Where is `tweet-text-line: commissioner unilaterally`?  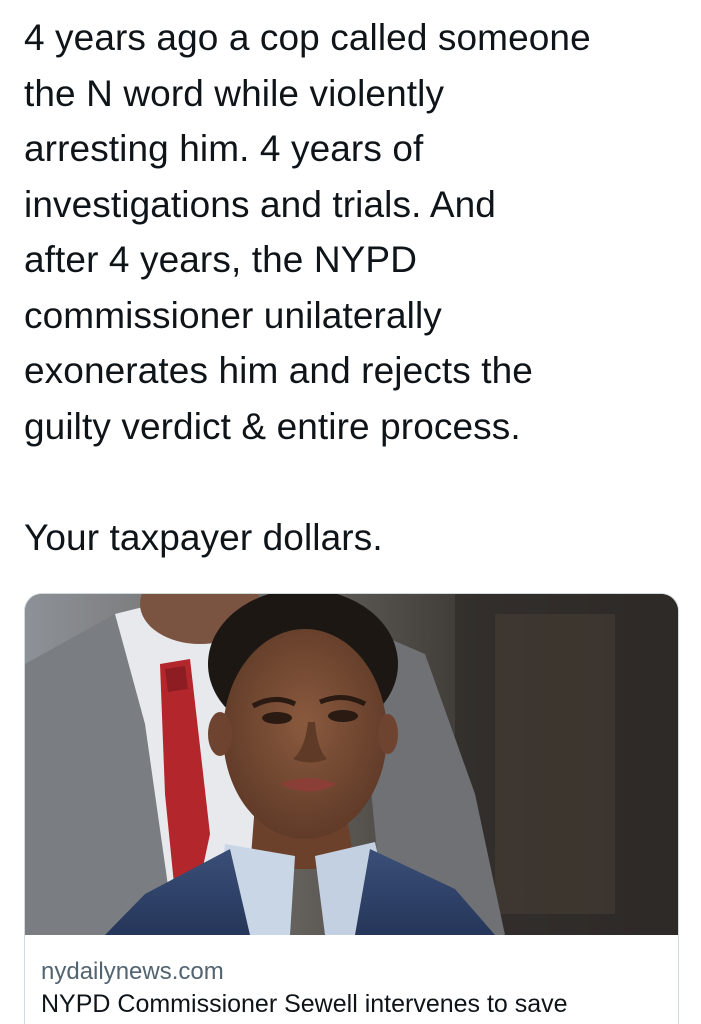 tweet-text-line: commissioner unilaterally is located at coordinates (233, 315).